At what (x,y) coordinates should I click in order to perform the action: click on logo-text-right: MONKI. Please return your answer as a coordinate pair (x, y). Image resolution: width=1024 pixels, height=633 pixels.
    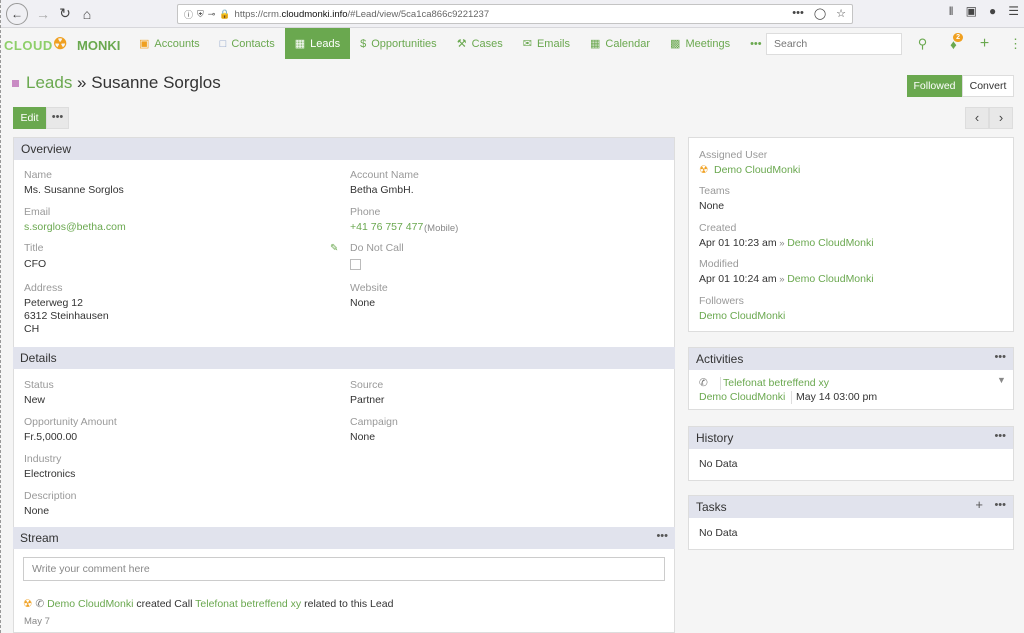
    Looking at the image, I should click on (99, 45).